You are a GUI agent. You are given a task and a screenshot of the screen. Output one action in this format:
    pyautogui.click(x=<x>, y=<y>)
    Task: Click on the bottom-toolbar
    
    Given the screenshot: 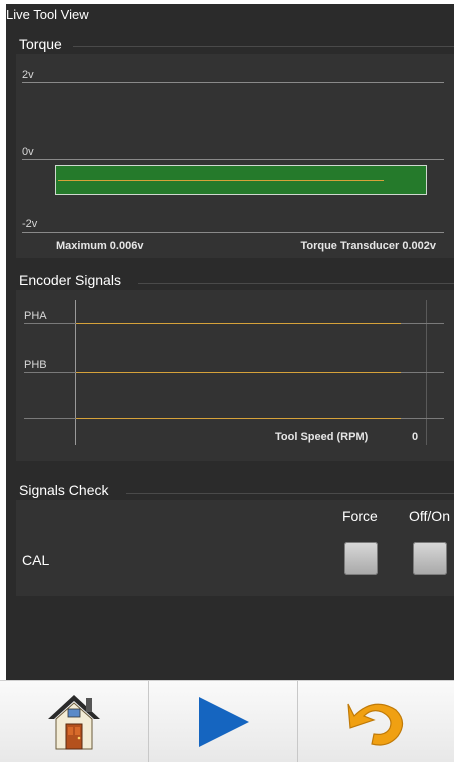 What is the action you would take?
    pyautogui.click(x=227, y=721)
    